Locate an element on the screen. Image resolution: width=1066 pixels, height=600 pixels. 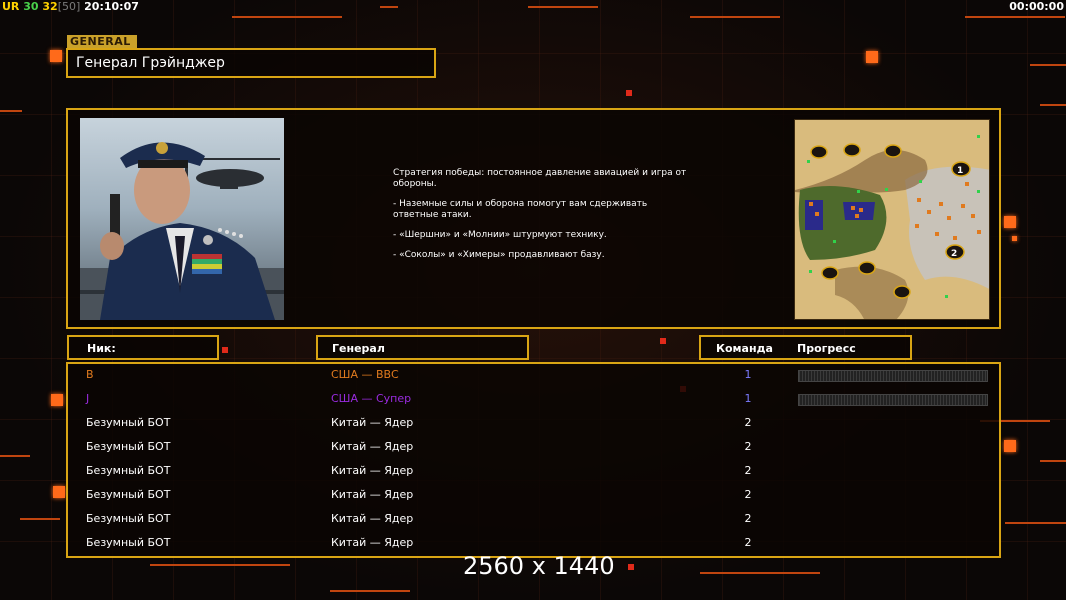
player-nick: B is located at coordinates (90, 374).